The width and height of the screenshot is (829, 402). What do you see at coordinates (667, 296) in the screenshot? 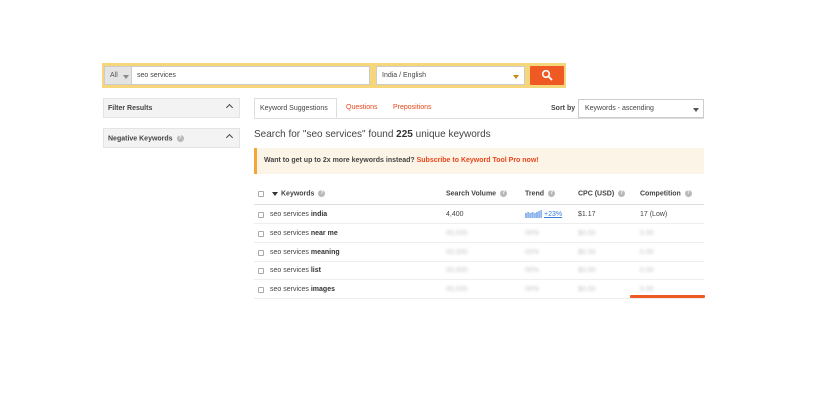
I see `upgrade-button-edge` at bounding box center [667, 296].